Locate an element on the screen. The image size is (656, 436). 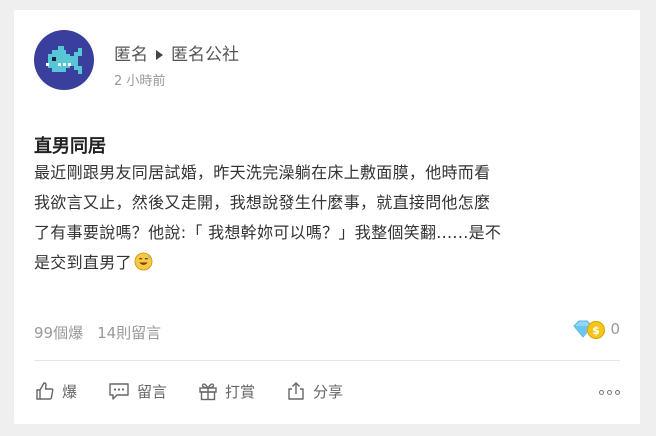
post-body-line: 我欲言又止，然後又走開，我想說發生什麼事，就直接問他怎麼 is located at coordinates (262, 202).